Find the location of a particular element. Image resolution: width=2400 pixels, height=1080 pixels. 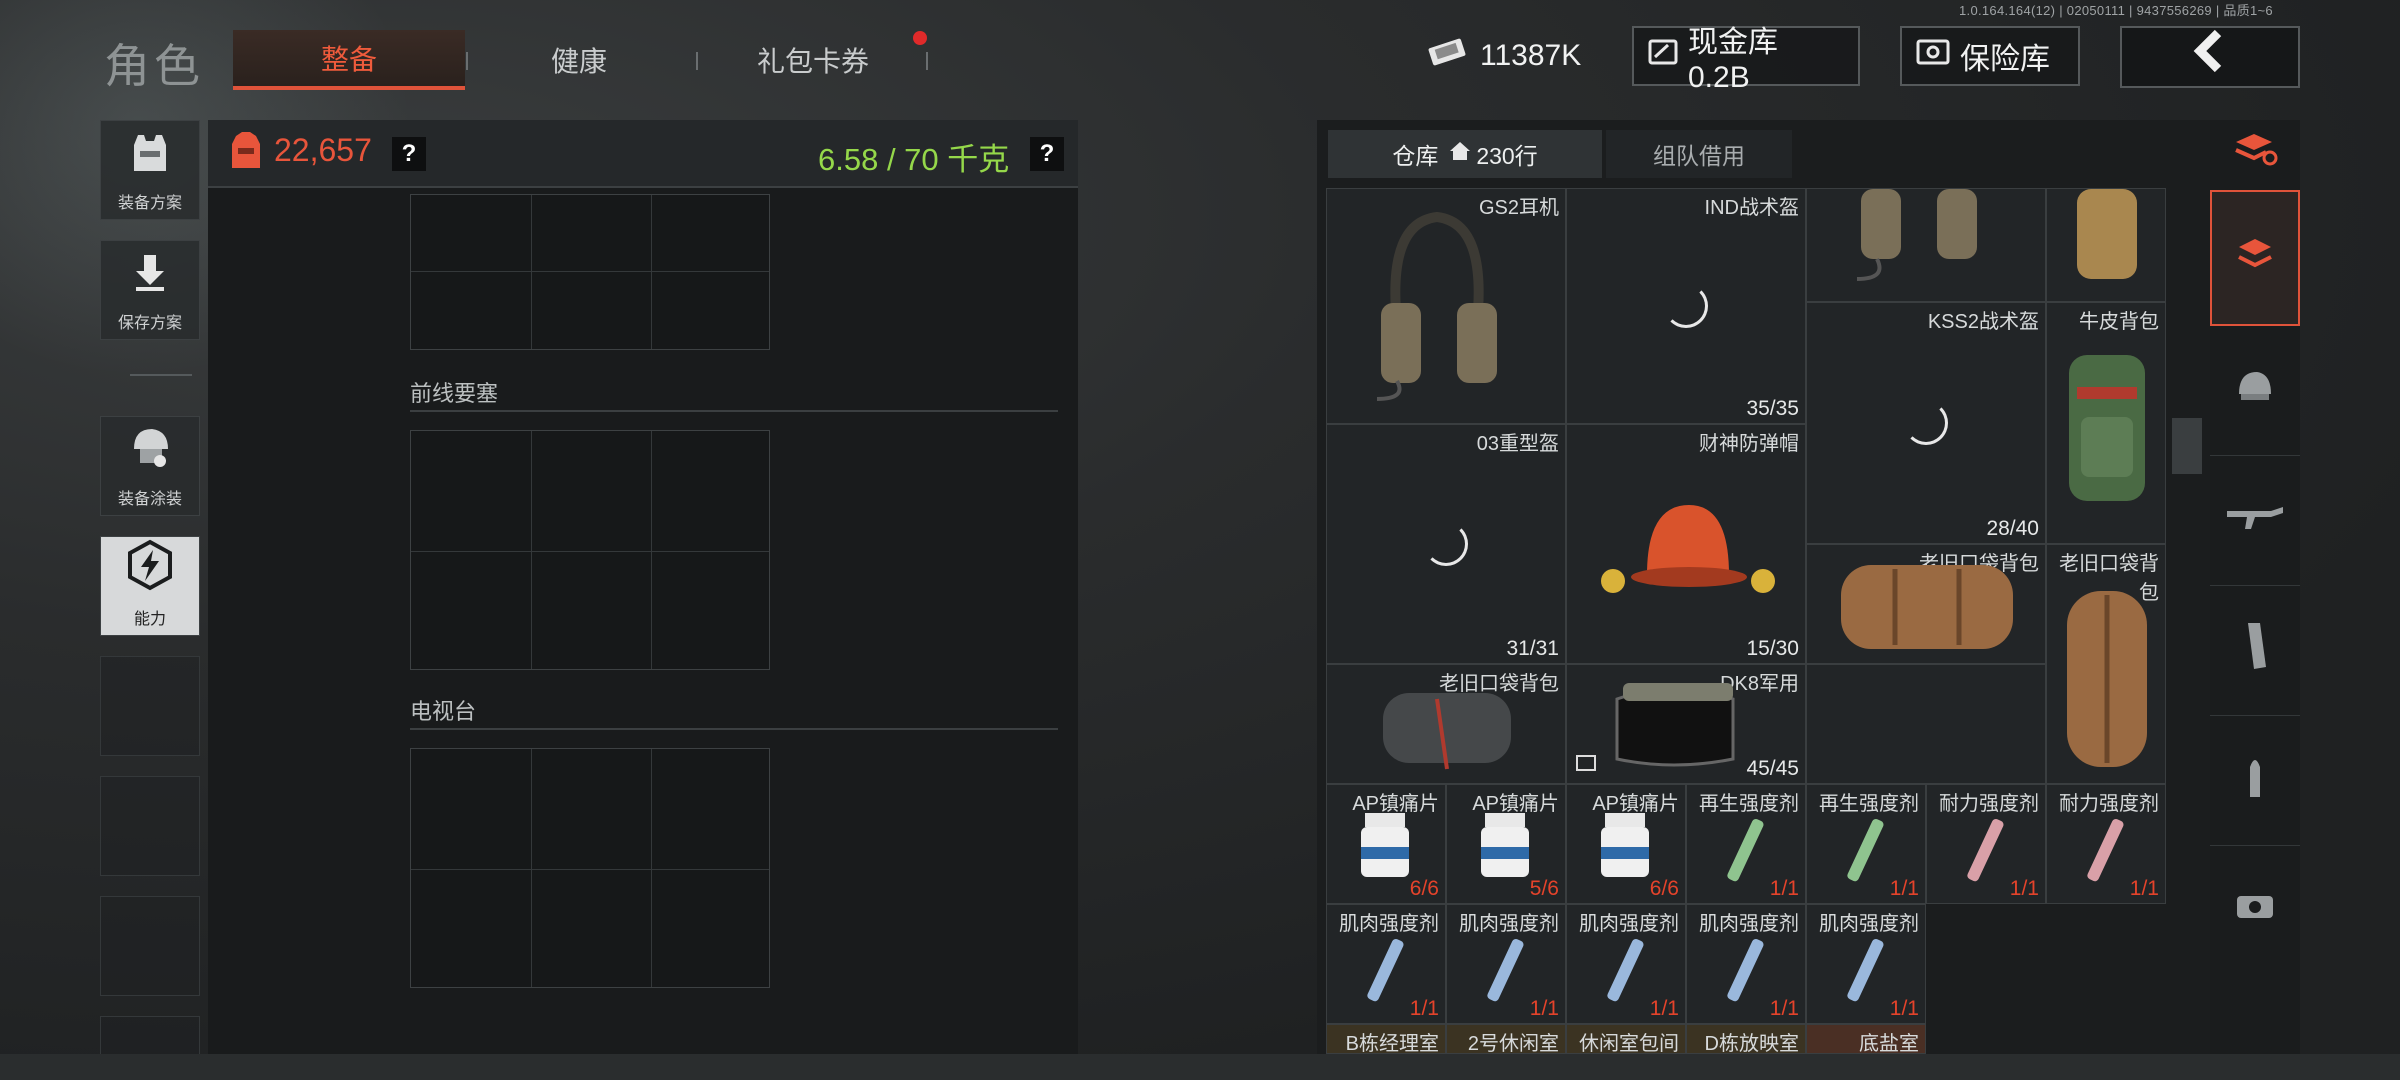

section-label-frontline: 前线要塞 is located at coordinates (454, 393).